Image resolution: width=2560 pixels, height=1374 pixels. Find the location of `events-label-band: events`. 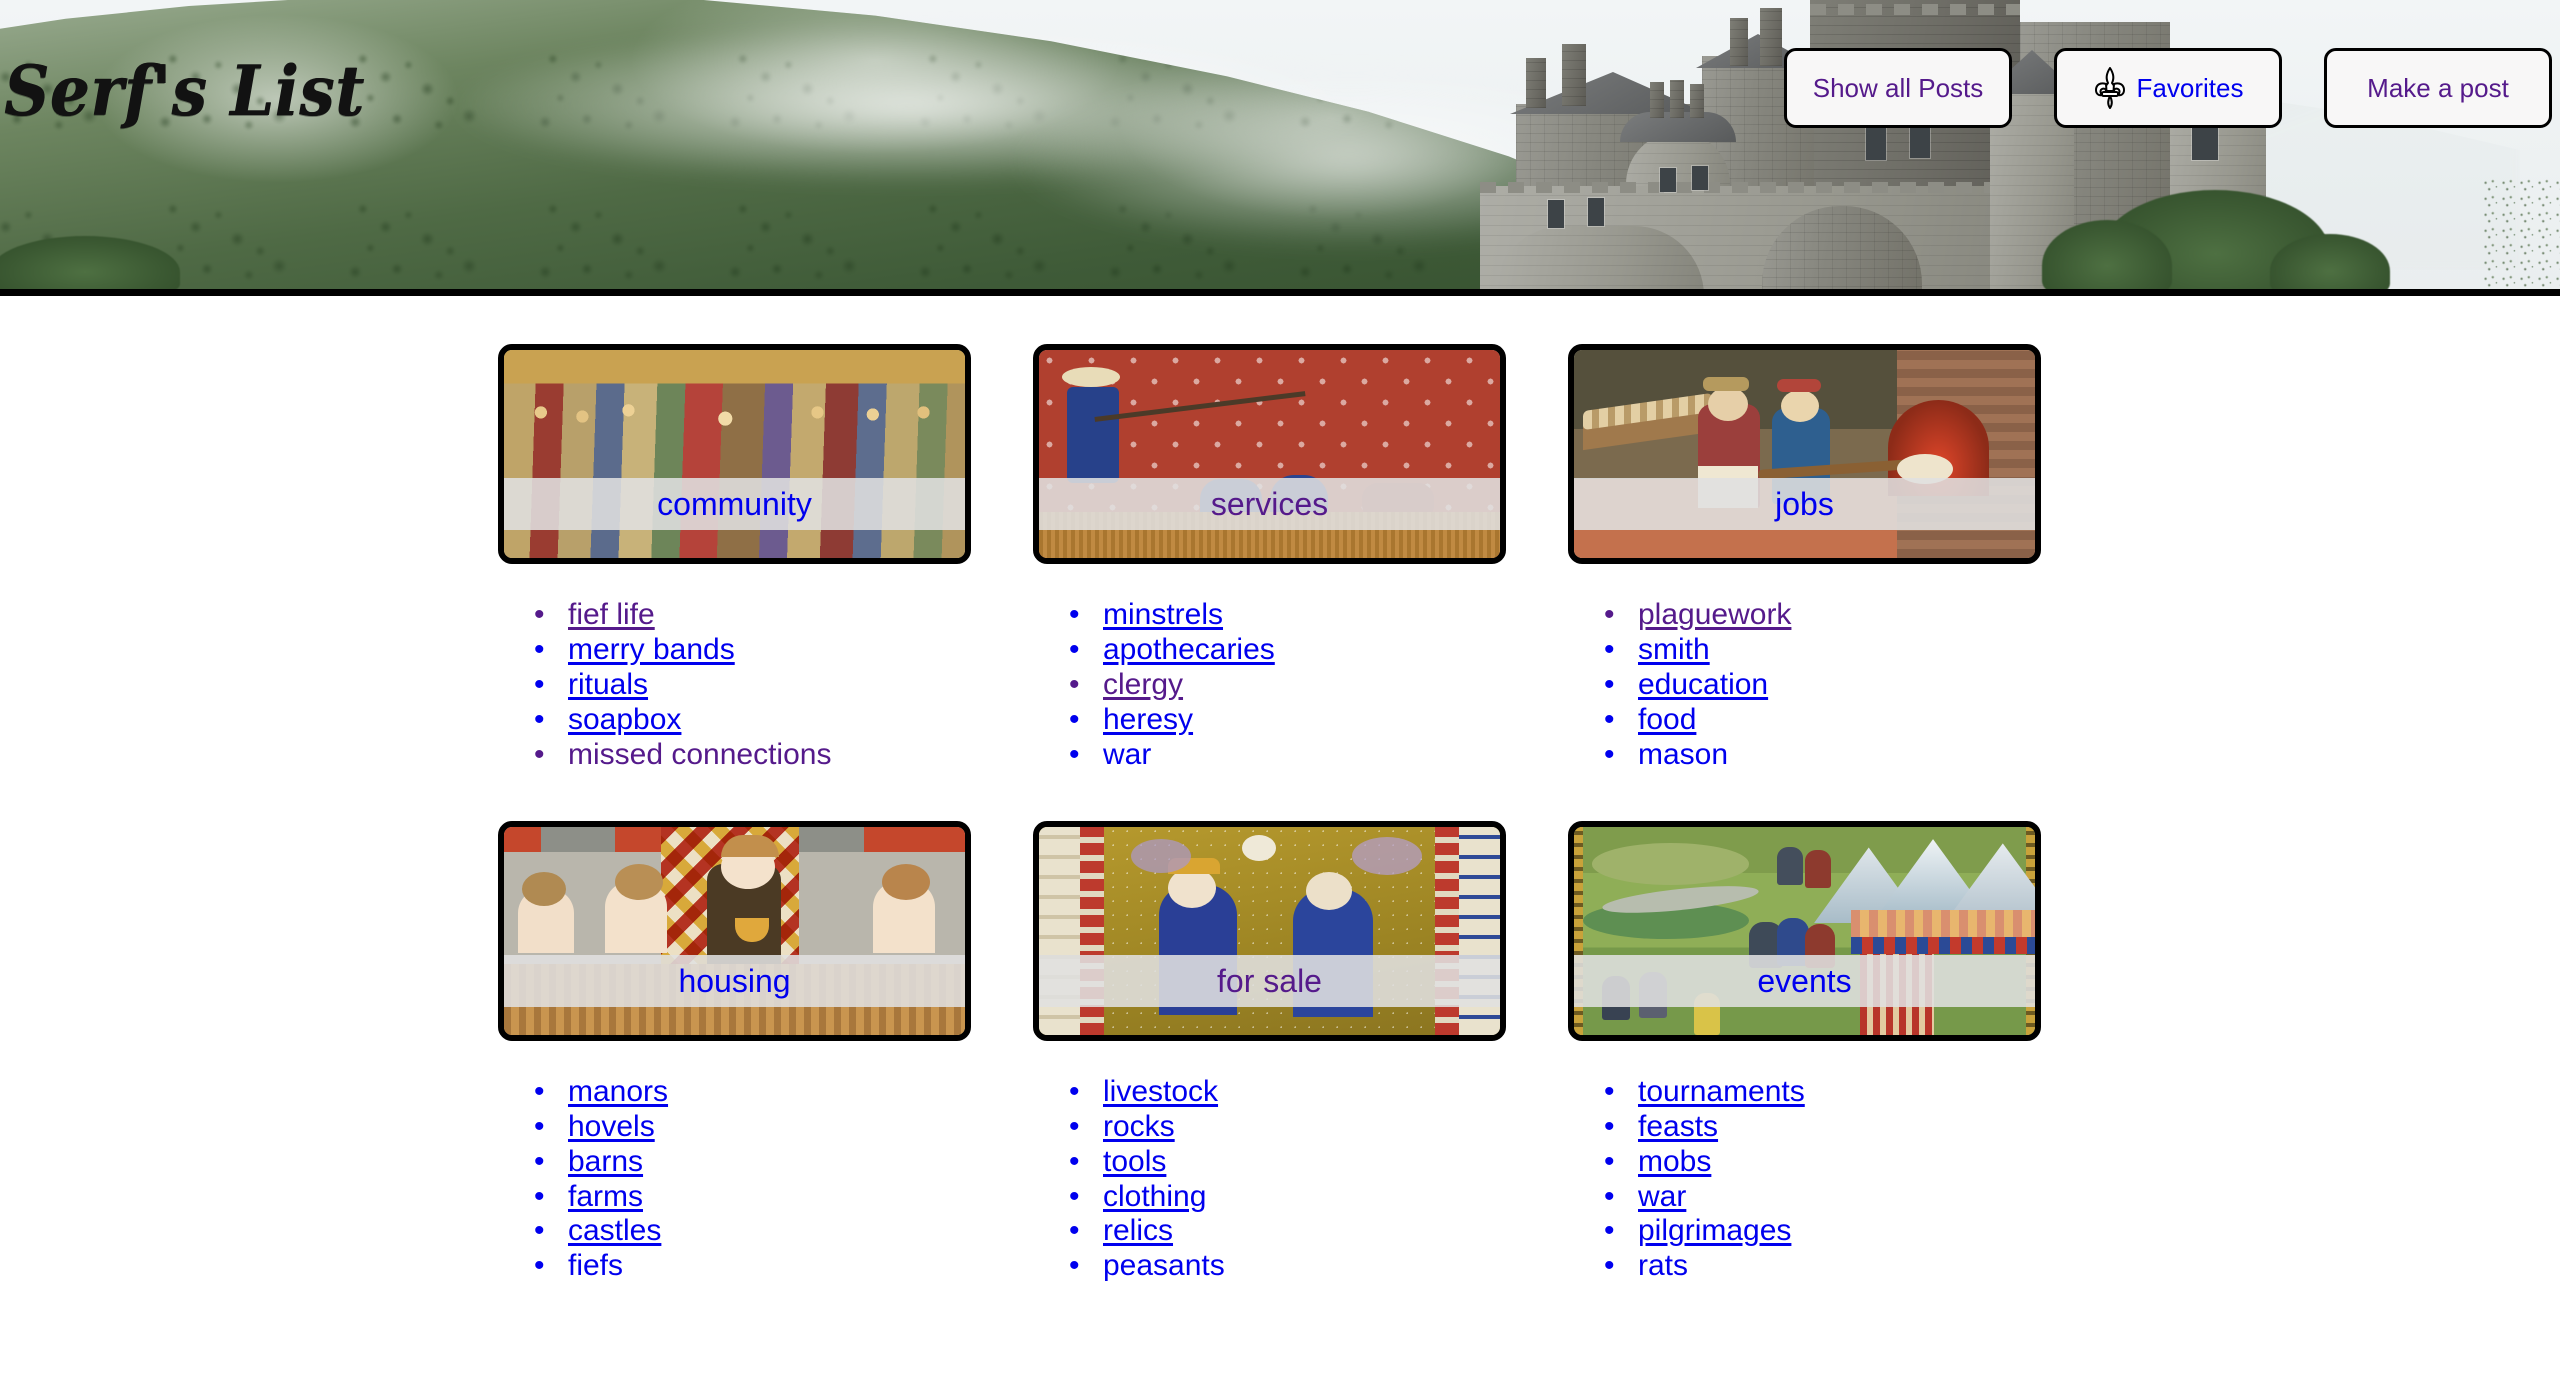

events-label-band: events is located at coordinates (1804, 980).